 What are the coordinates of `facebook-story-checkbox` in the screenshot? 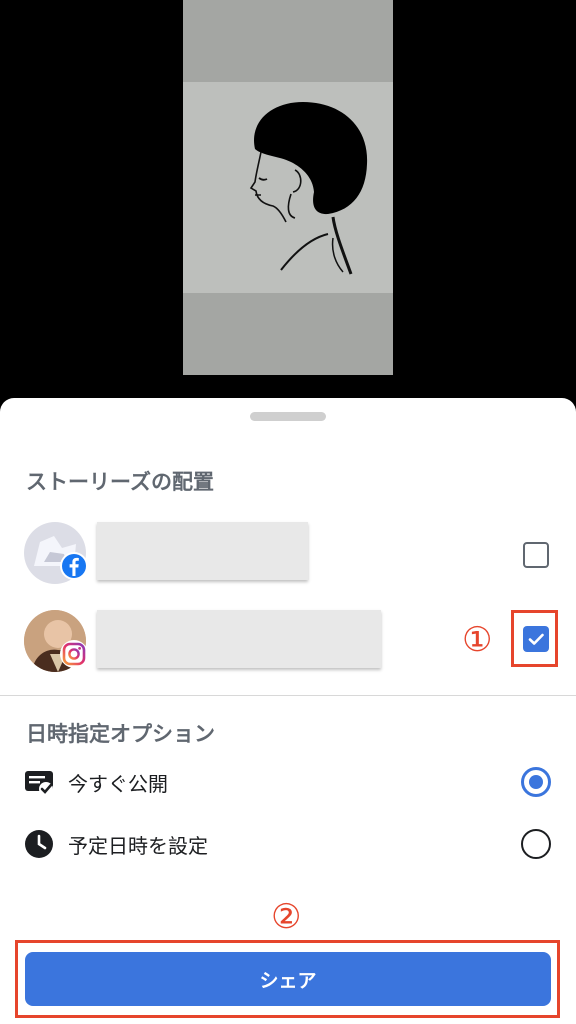 It's located at (536, 555).